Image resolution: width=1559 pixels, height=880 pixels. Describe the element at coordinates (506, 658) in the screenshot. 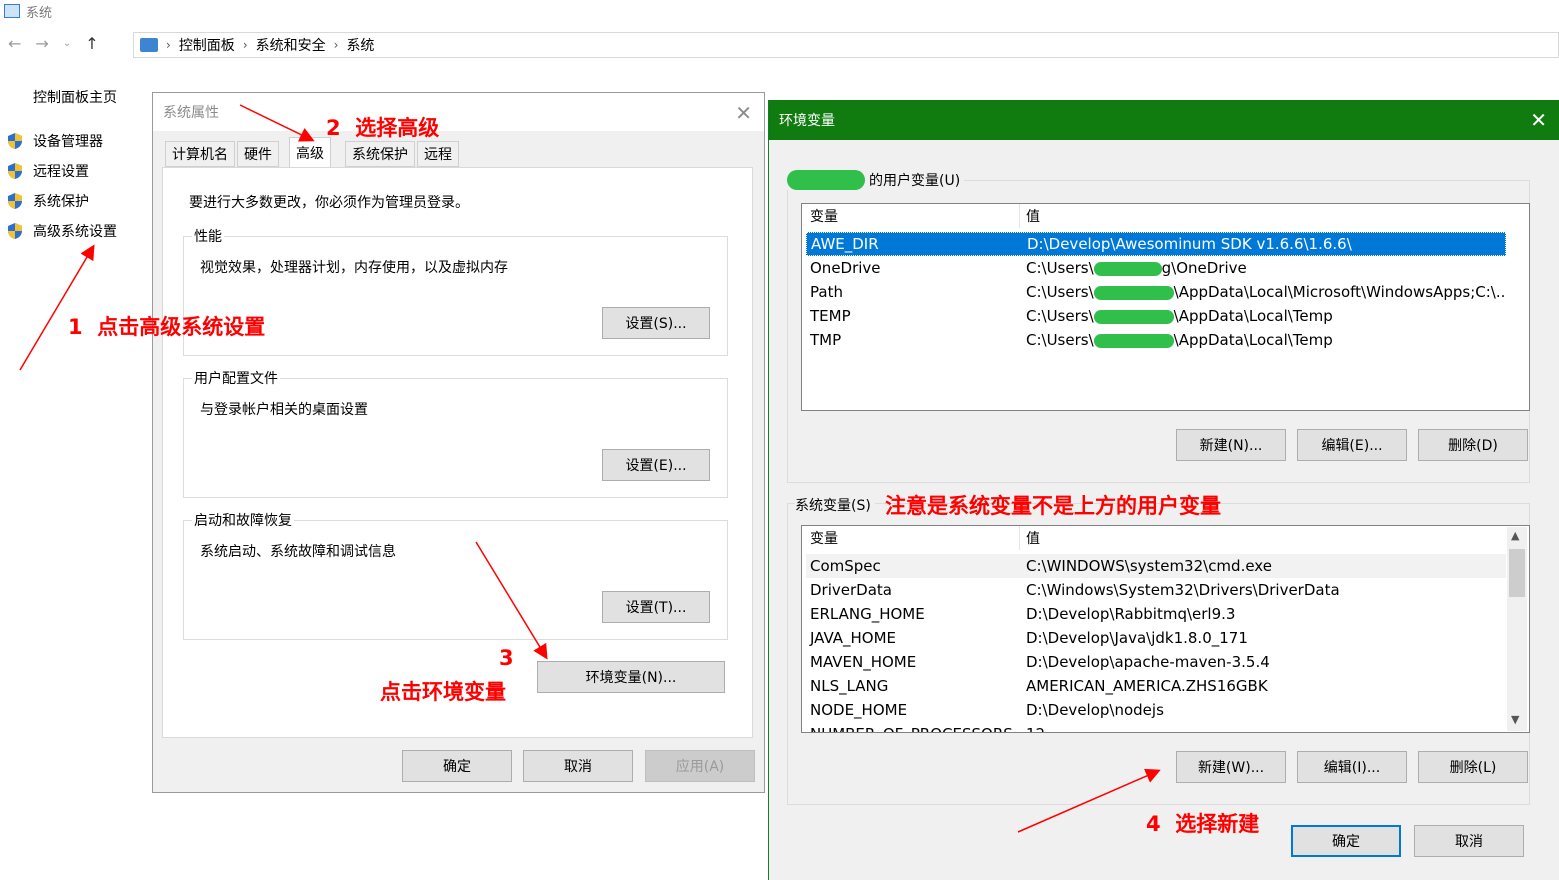

I see `annotation-step3-number: 3` at that location.